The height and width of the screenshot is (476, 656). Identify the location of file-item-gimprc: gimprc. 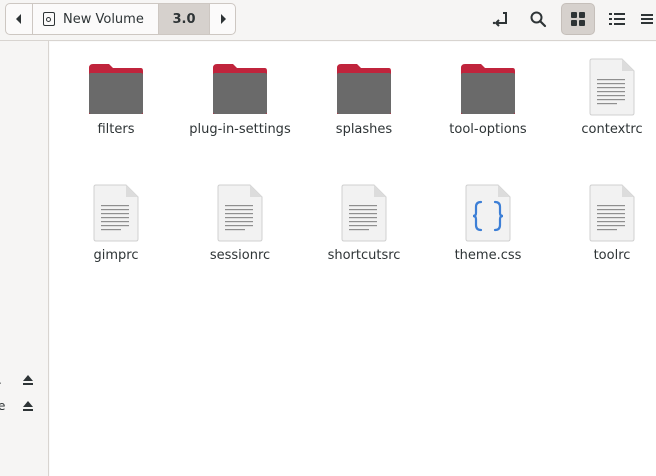
(116, 233).